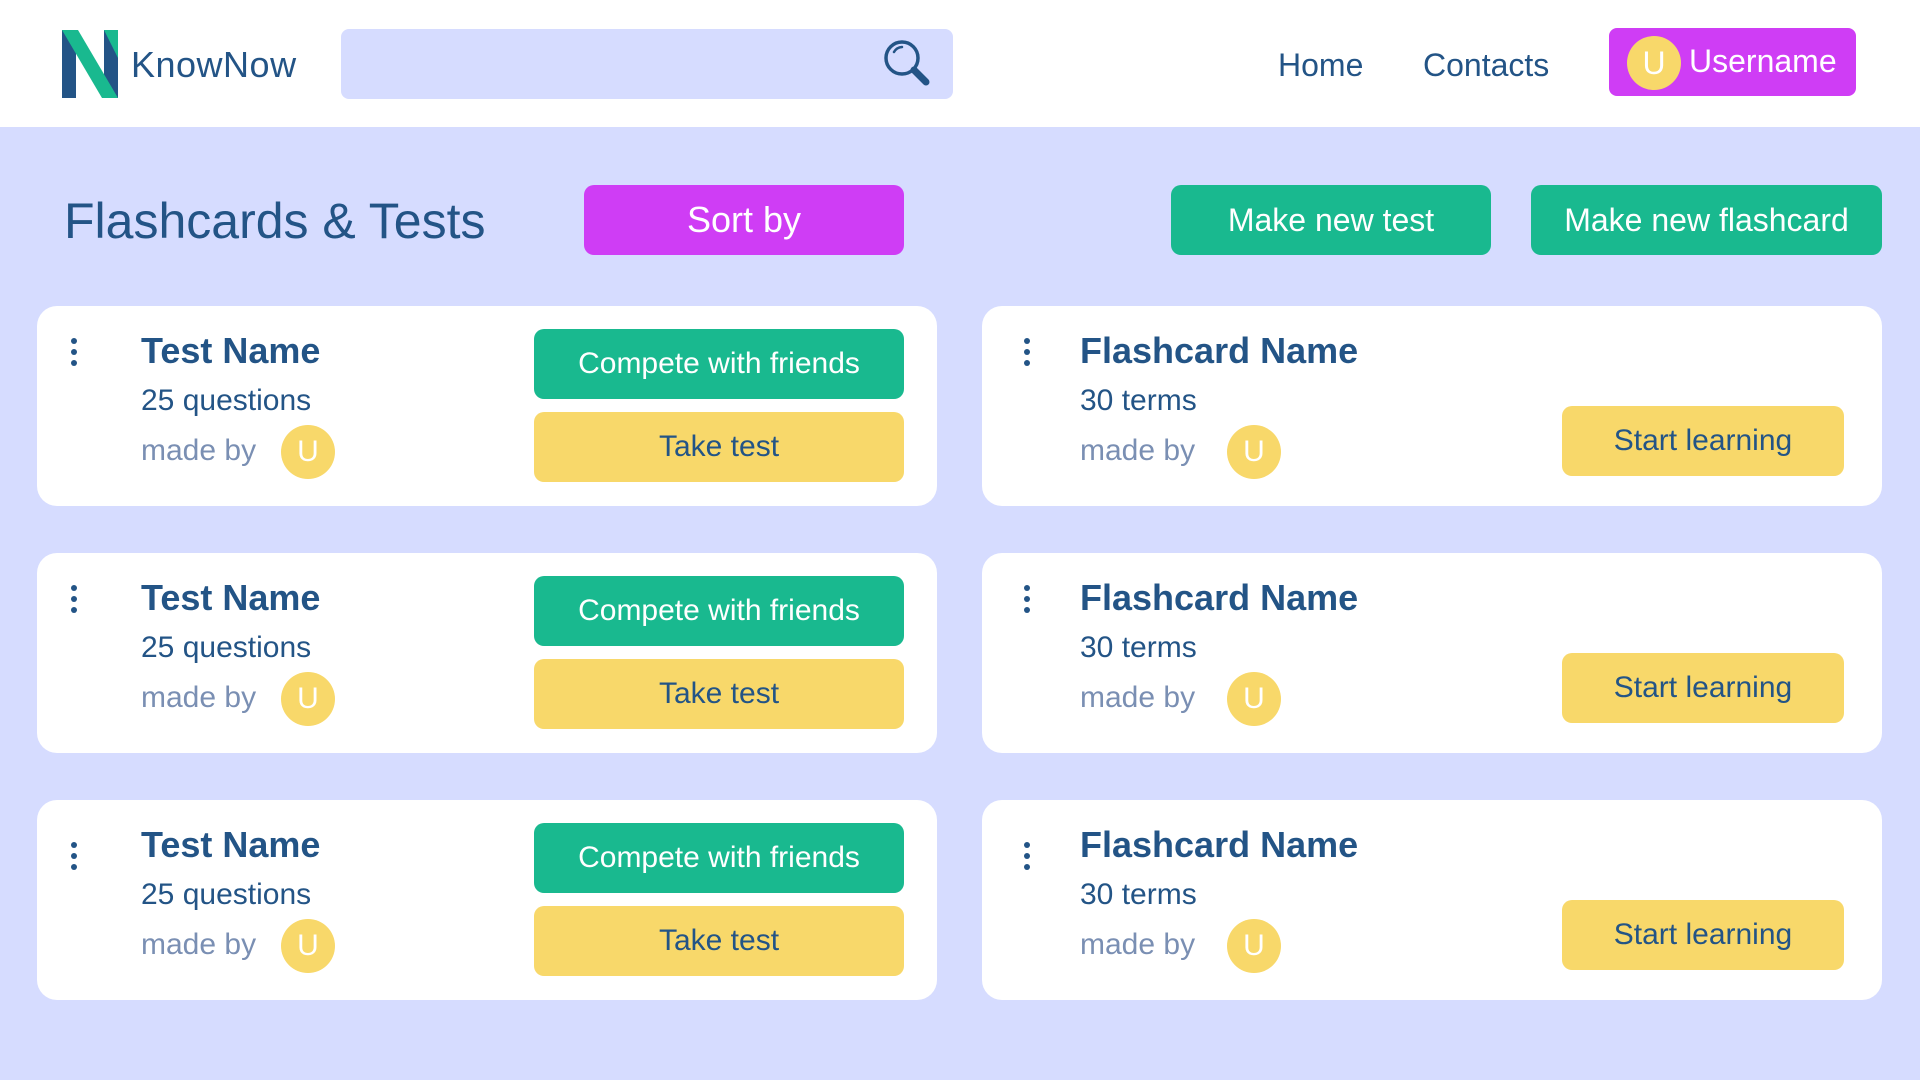 The image size is (1920, 1080). I want to click on user-menu-button: U Username, so click(1732, 62).